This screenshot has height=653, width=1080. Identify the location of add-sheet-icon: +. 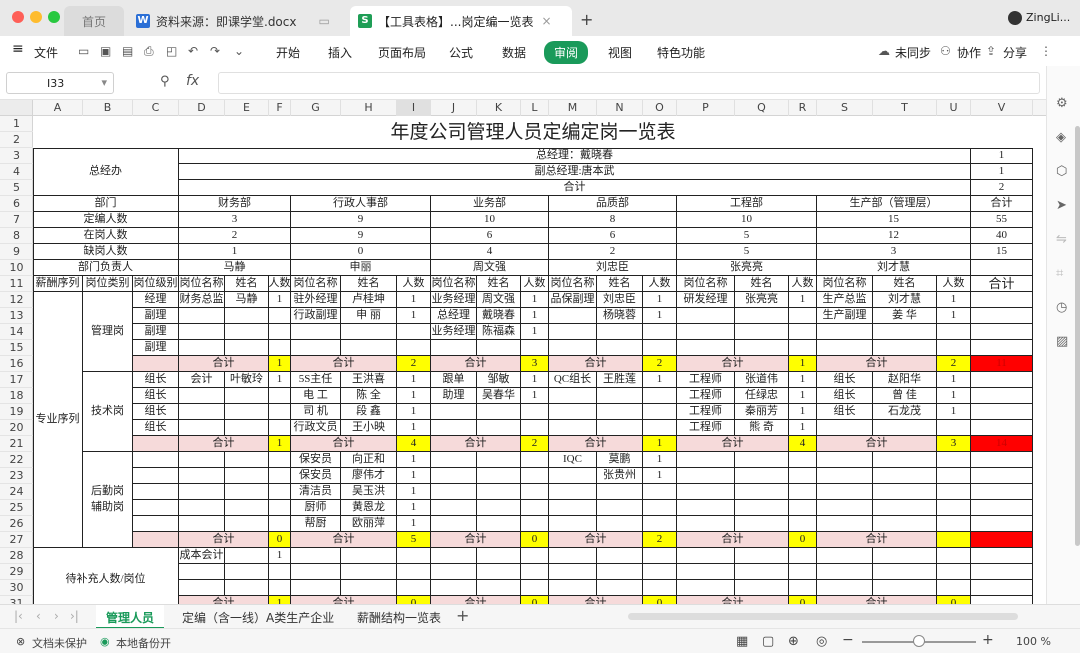
(462, 615).